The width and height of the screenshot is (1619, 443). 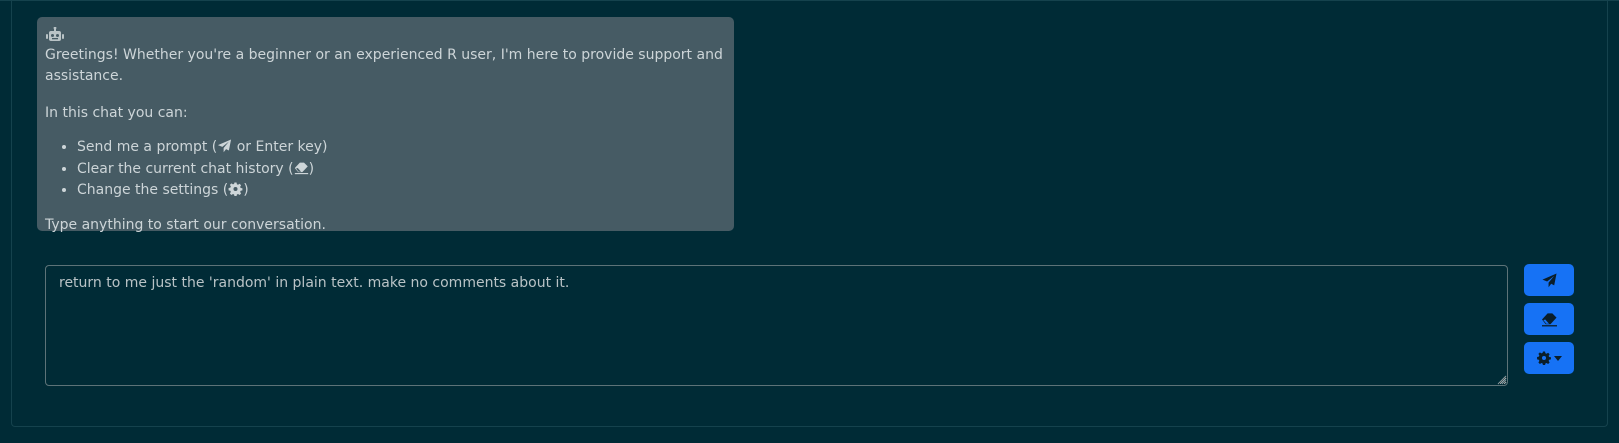 I want to click on caret-down-icon, so click(x=1557, y=358).